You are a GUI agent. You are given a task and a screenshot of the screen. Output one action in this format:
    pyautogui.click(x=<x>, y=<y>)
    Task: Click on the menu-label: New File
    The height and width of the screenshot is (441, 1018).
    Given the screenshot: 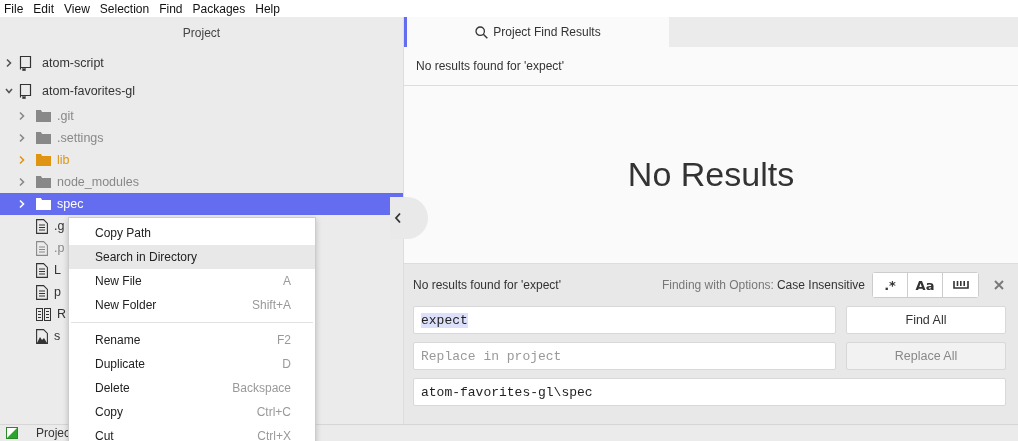 What is the action you would take?
    pyautogui.click(x=118, y=281)
    